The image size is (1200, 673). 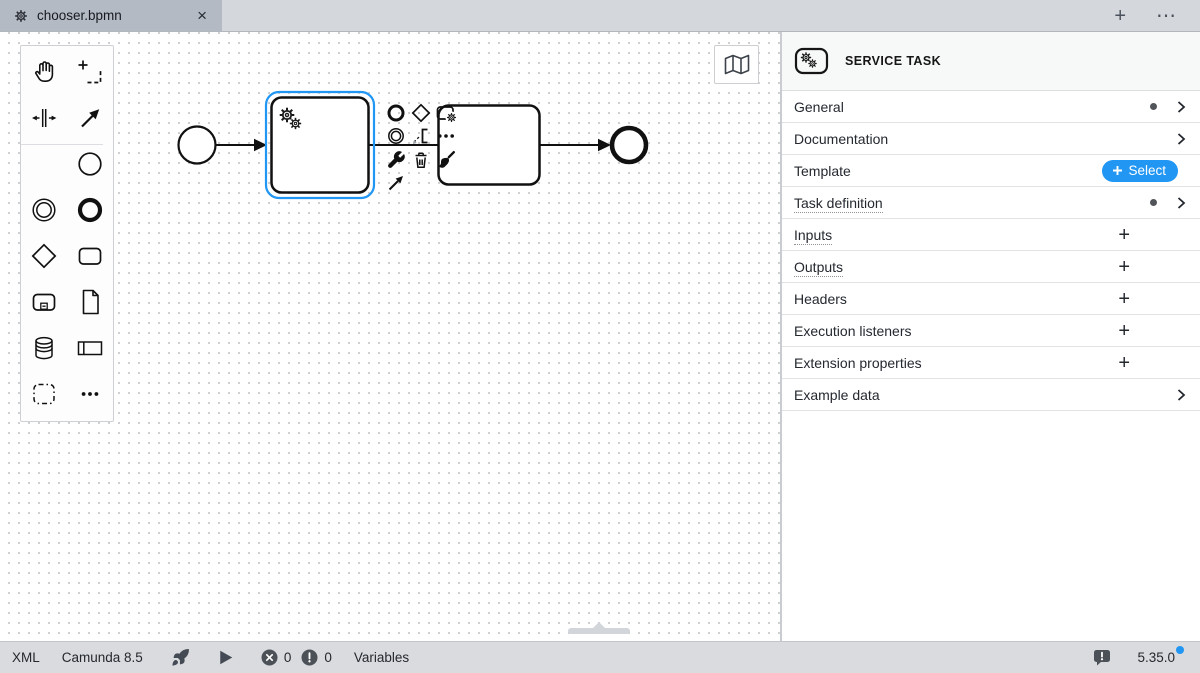 I want to click on create-task-icon, so click(x=90, y=256).